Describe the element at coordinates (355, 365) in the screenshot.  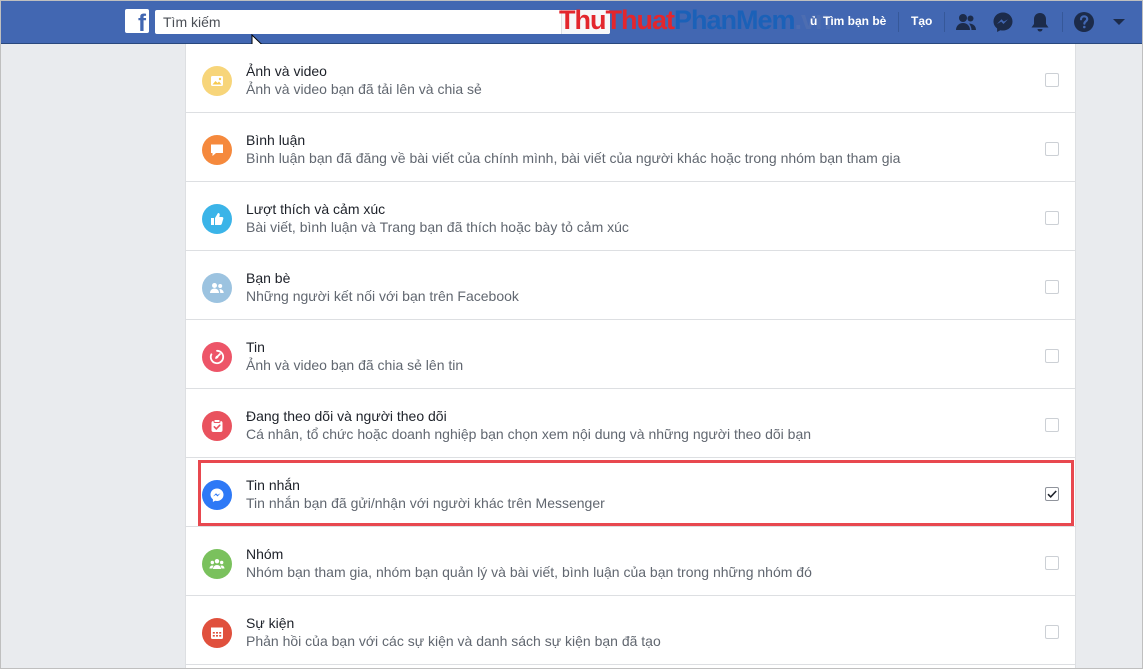
I see `row-description: Ảnh và video bạn đã chia sẻ lên tin` at that location.